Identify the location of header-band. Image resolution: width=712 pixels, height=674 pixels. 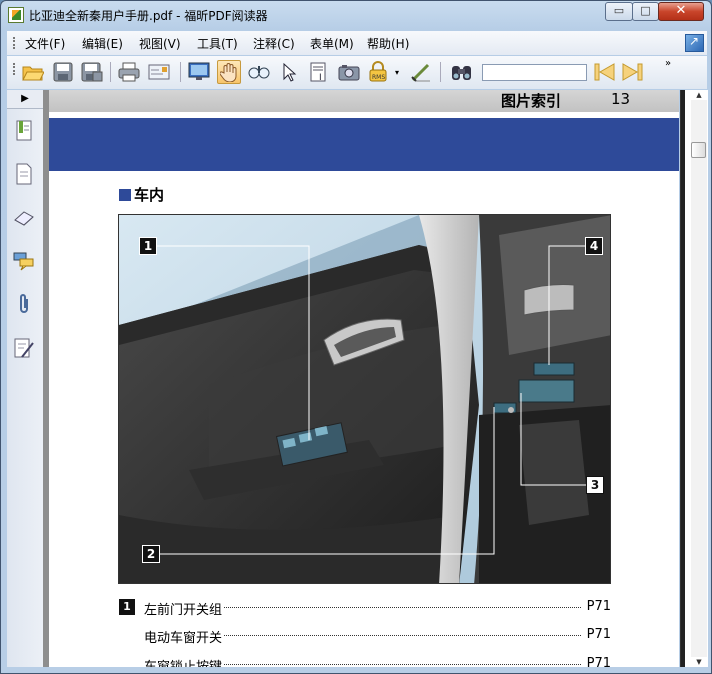
(364, 144).